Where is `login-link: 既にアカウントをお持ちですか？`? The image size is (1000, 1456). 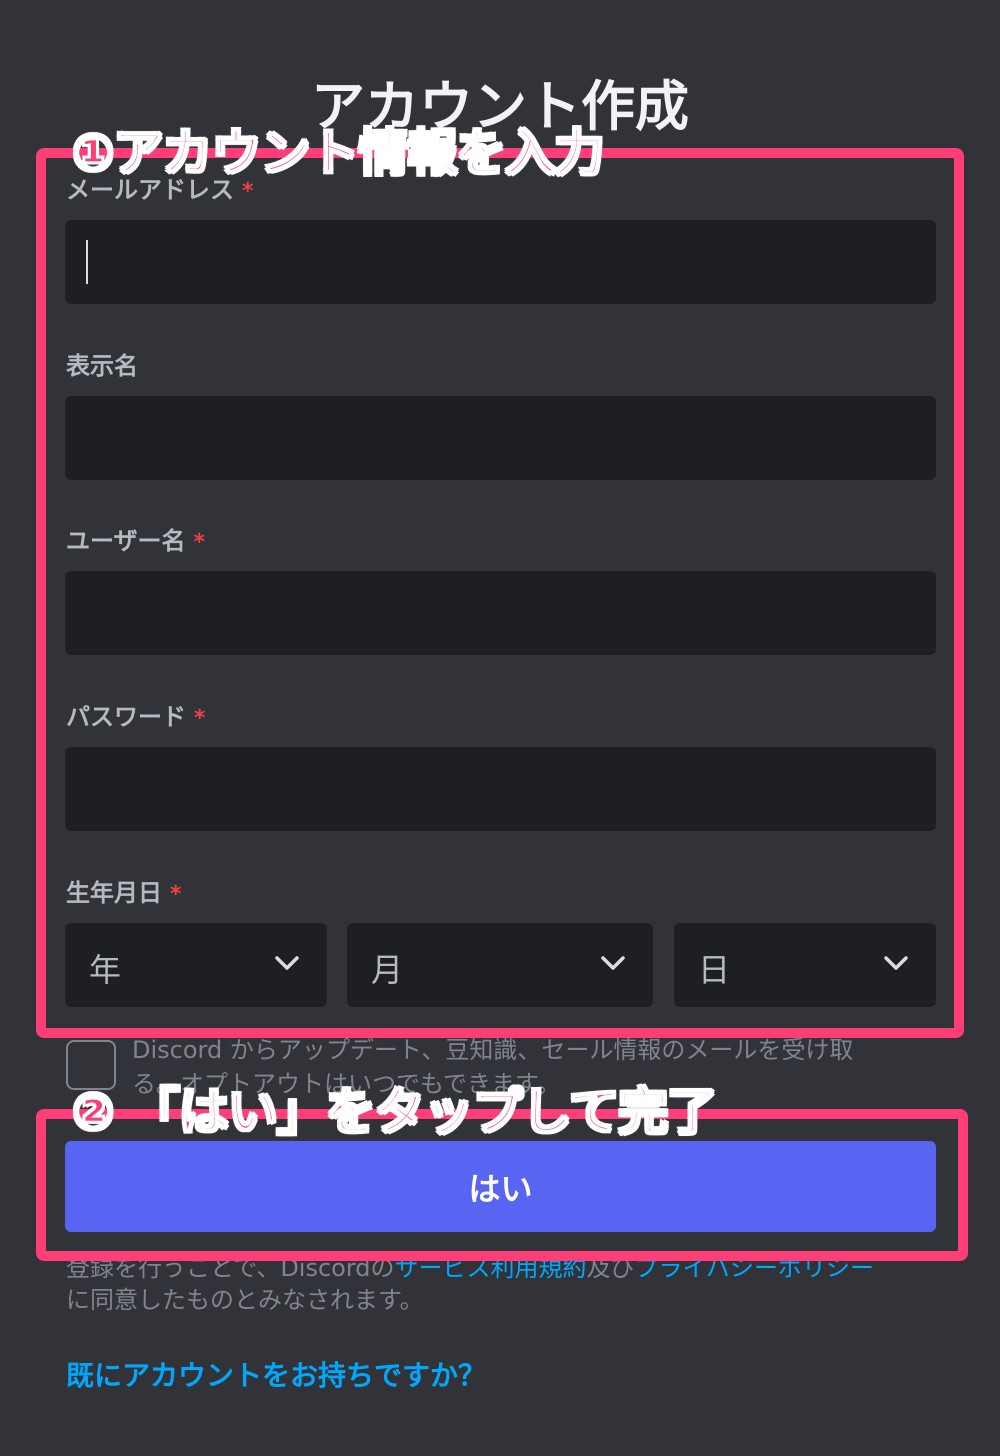
login-link: 既にアカウントをお持ちですか？ is located at coordinates (276, 1374).